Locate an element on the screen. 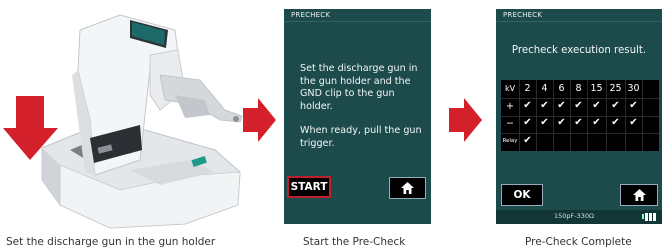 This screenshot has width=667, height=251. kv-value: 25 is located at coordinates (615, 88).